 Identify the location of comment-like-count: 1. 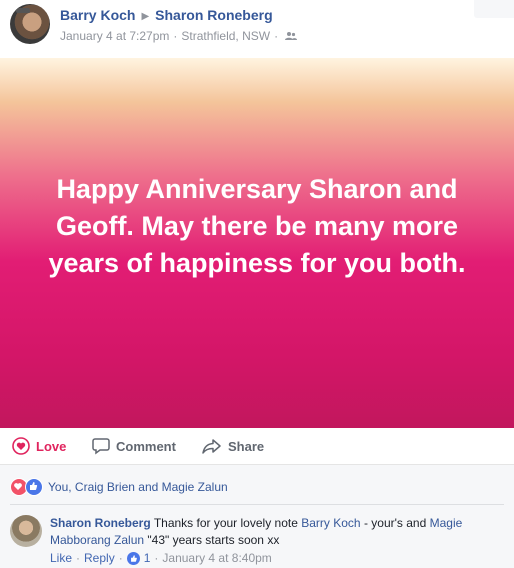
(147, 558).